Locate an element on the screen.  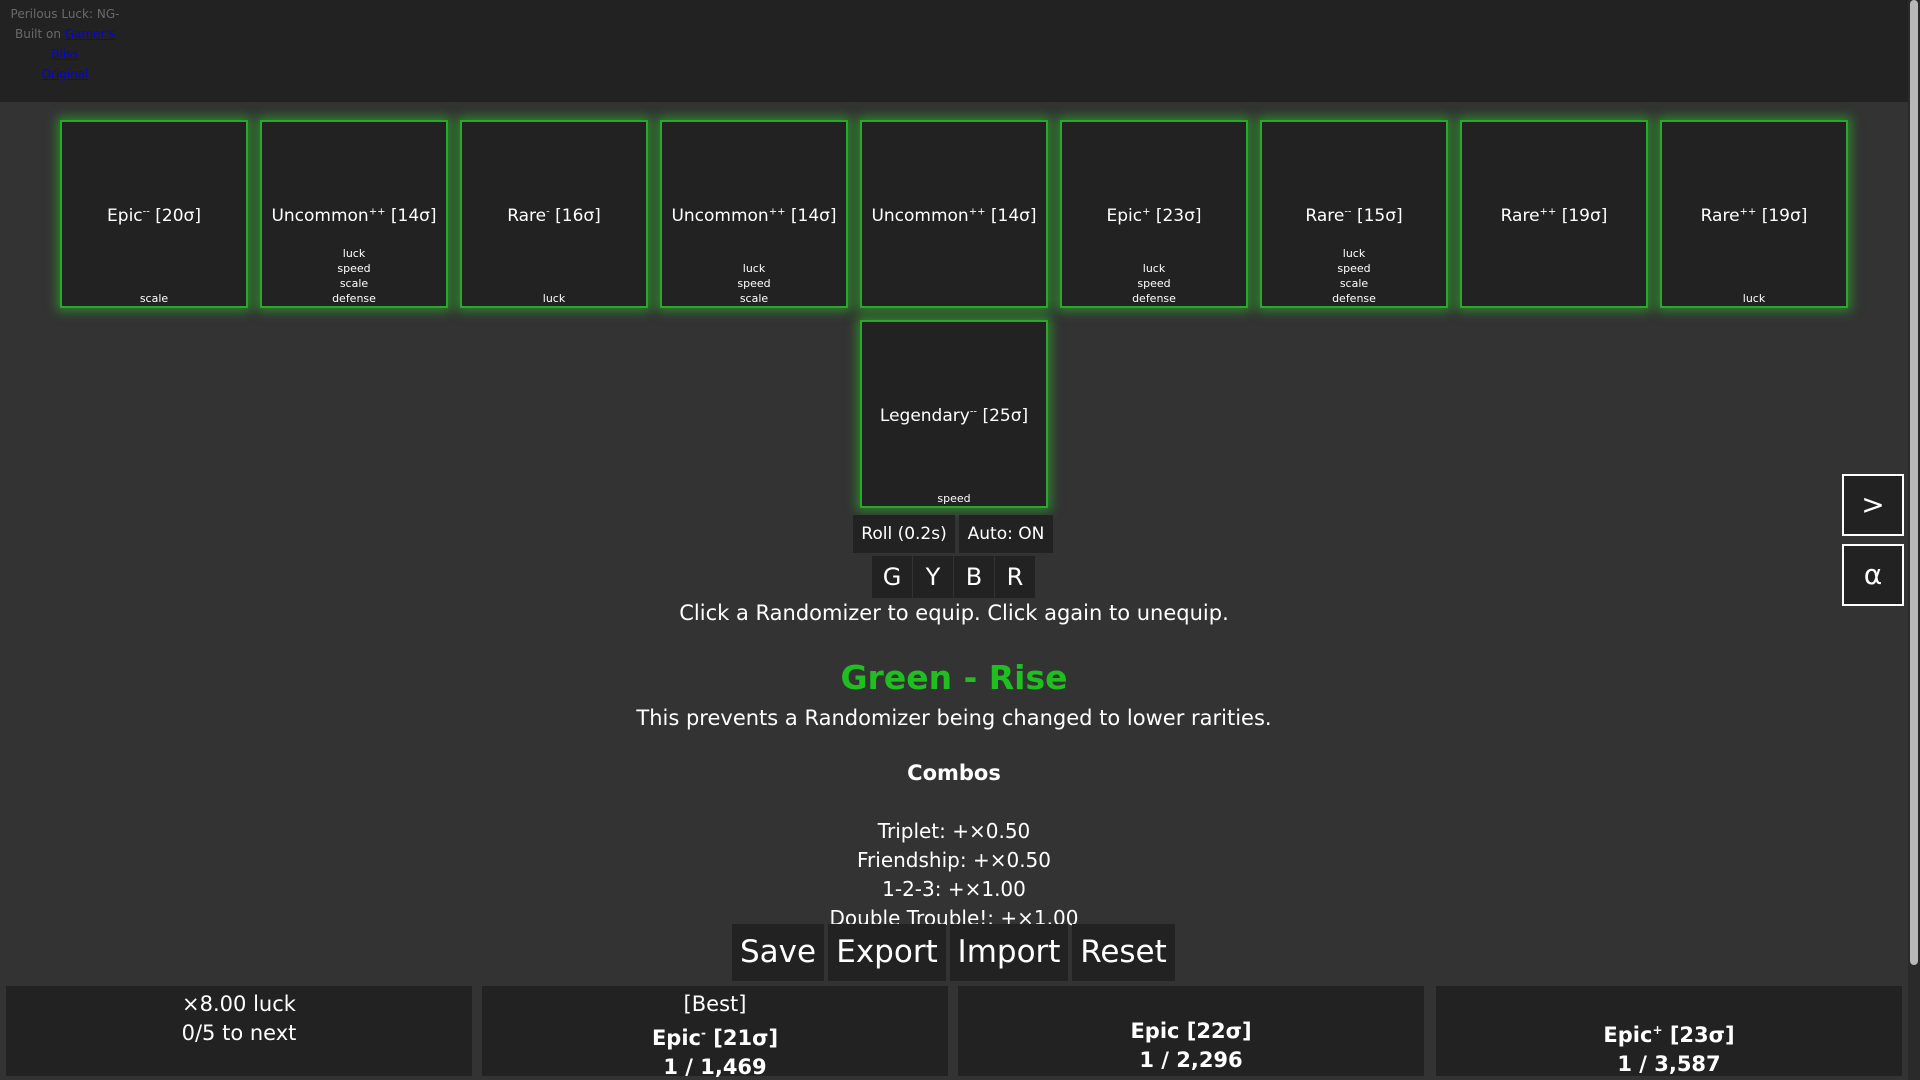
color-button-g: G is located at coordinates (892, 577).